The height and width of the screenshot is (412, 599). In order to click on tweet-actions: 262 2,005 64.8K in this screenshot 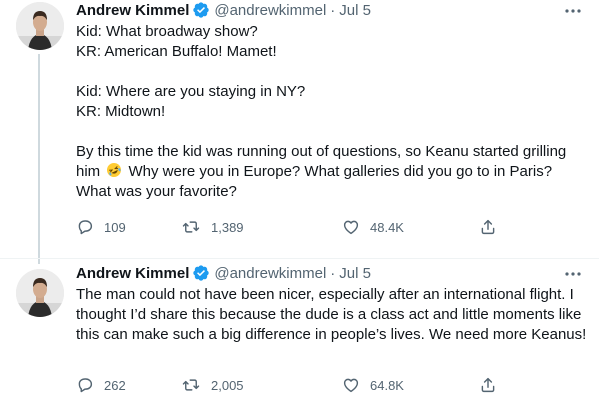, I will do `click(296, 385)`.